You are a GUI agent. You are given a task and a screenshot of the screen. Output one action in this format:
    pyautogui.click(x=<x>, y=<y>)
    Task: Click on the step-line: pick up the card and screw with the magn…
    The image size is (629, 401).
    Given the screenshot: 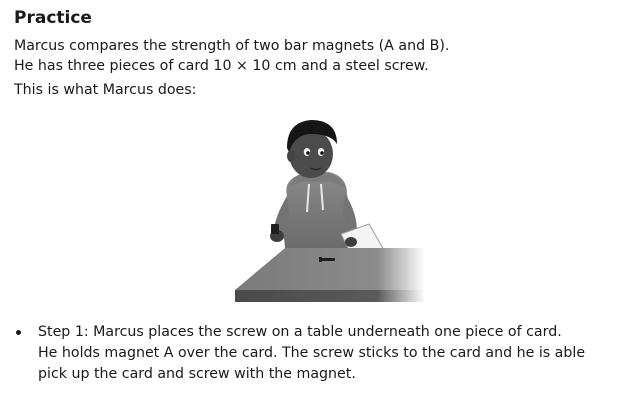 What is the action you would take?
    pyautogui.click(x=197, y=374)
    